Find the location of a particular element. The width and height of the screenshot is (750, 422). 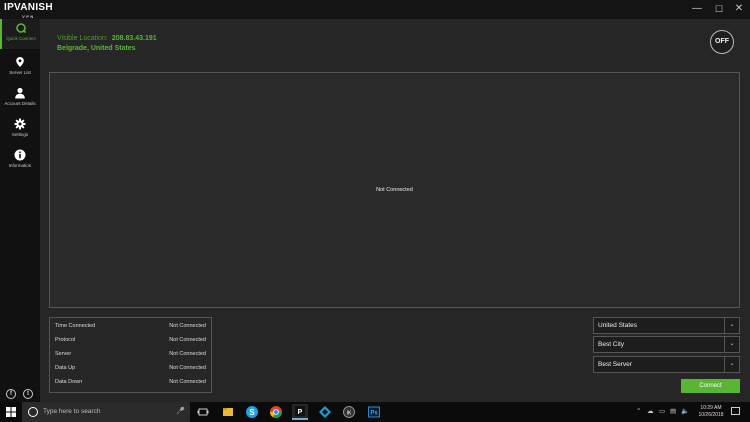

stat-label: Data Down is located at coordinates (69, 382).